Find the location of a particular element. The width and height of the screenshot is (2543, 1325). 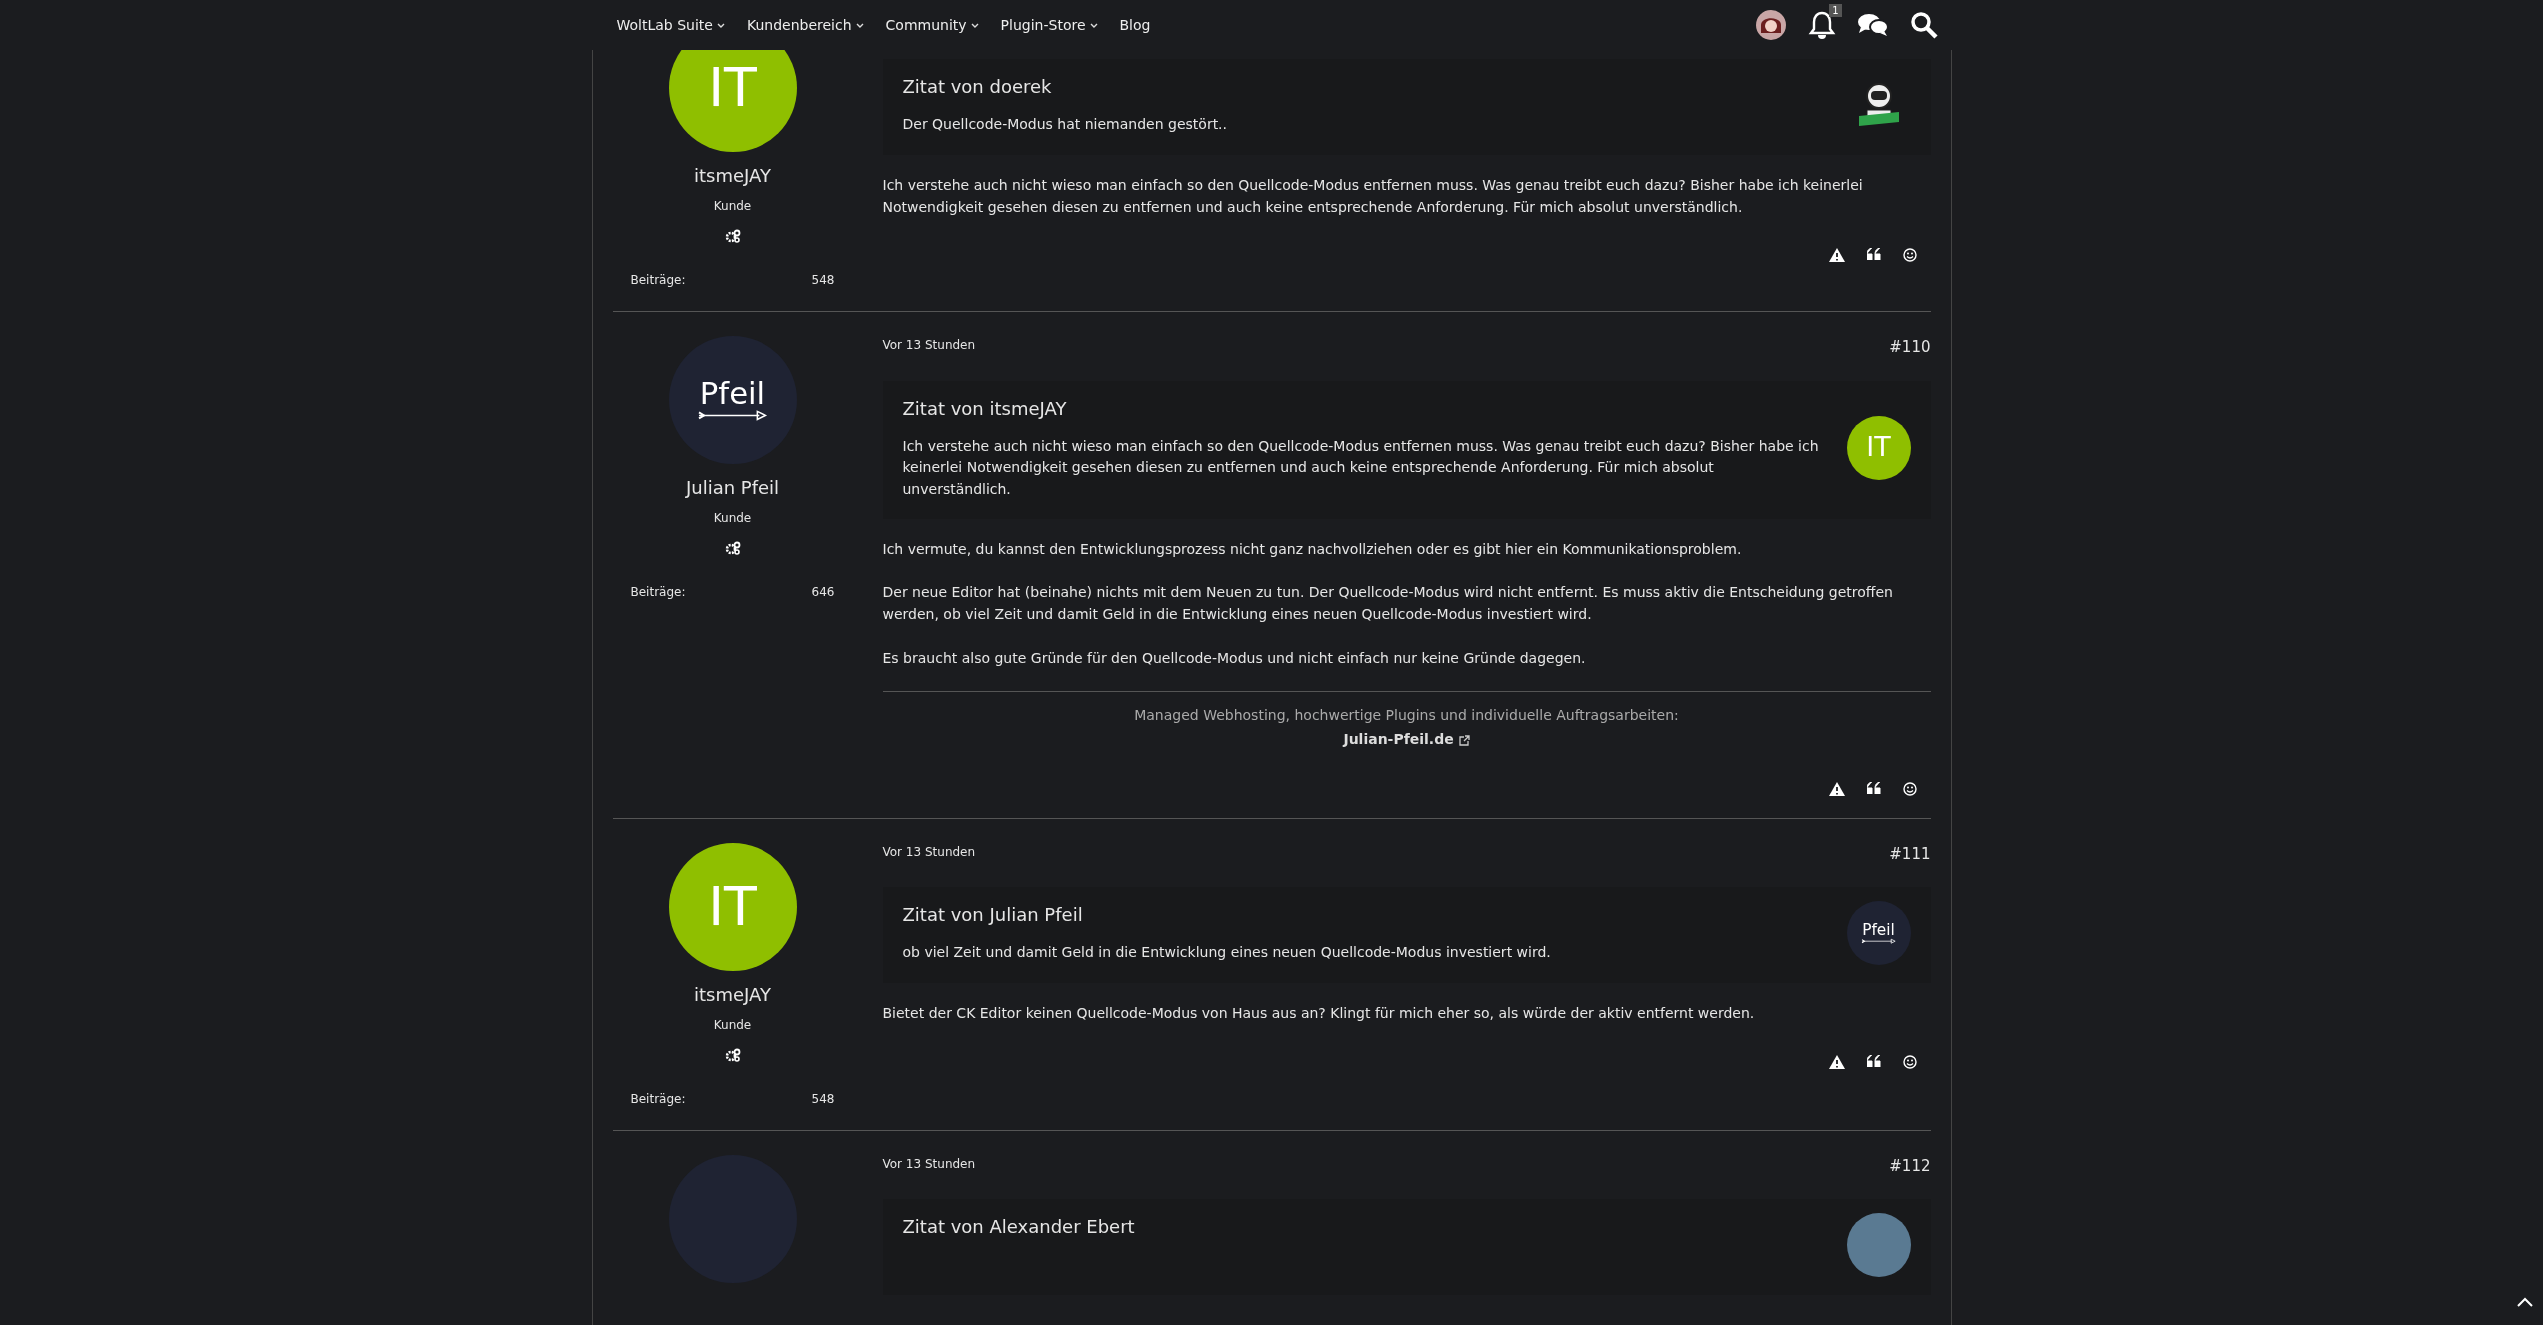

search-icon is located at coordinates (1923, 25).